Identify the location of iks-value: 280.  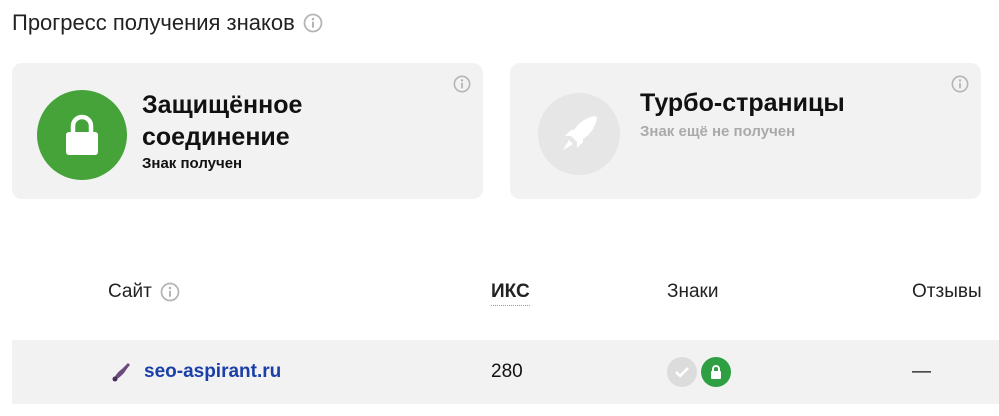
(507, 371).